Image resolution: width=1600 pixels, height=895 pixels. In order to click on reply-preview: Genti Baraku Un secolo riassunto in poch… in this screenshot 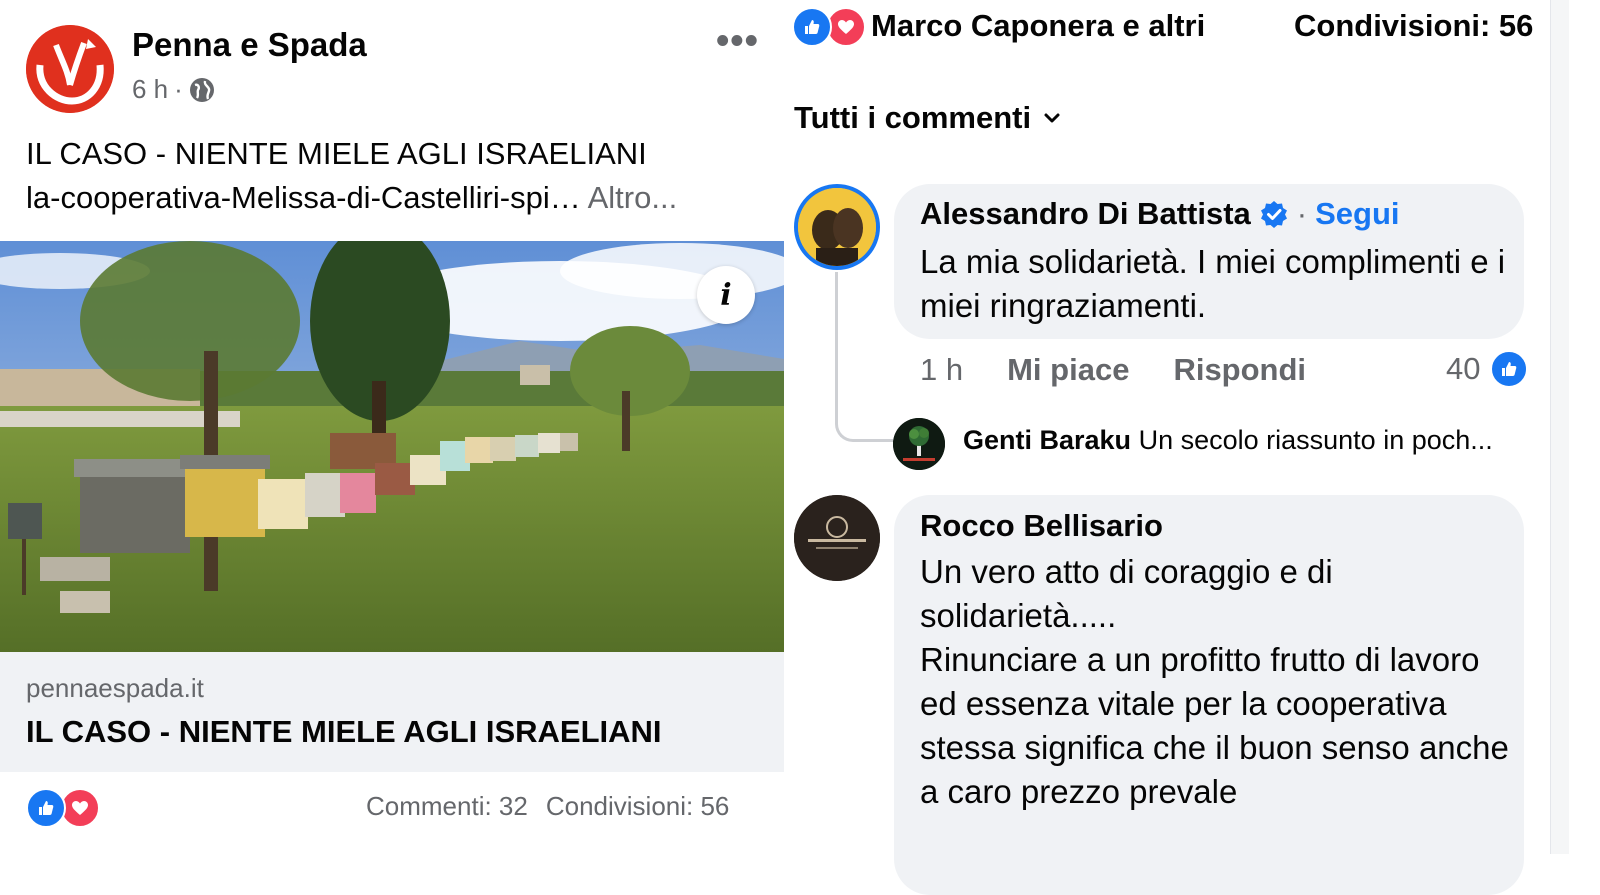, I will do `click(1241, 440)`.